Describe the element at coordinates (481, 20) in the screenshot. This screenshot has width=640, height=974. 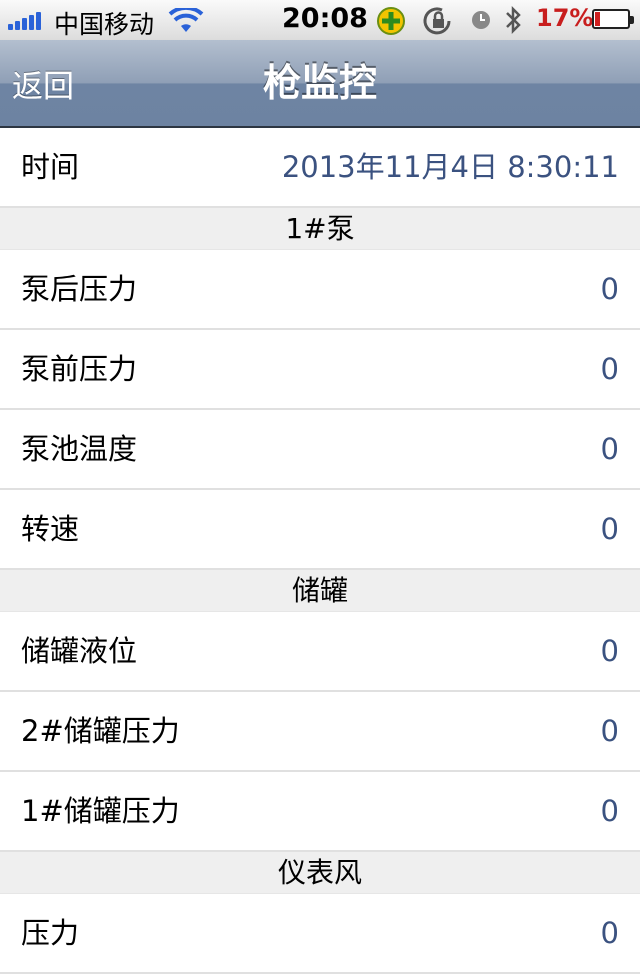
I see `alarm-icon` at that location.